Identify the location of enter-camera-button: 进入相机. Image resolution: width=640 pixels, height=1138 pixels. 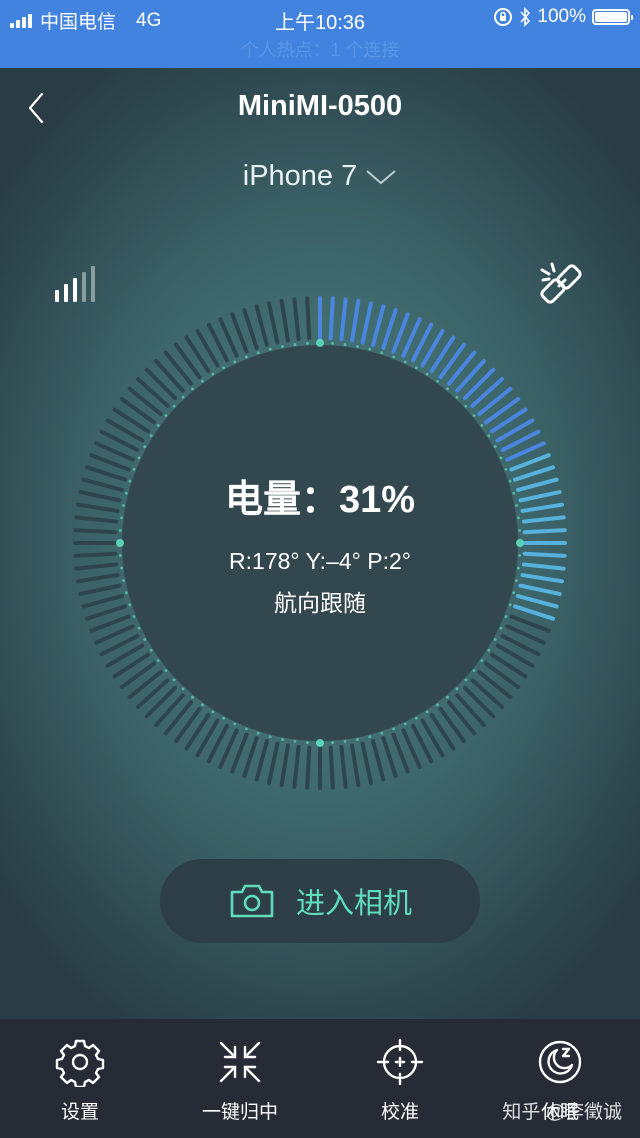
(320, 901).